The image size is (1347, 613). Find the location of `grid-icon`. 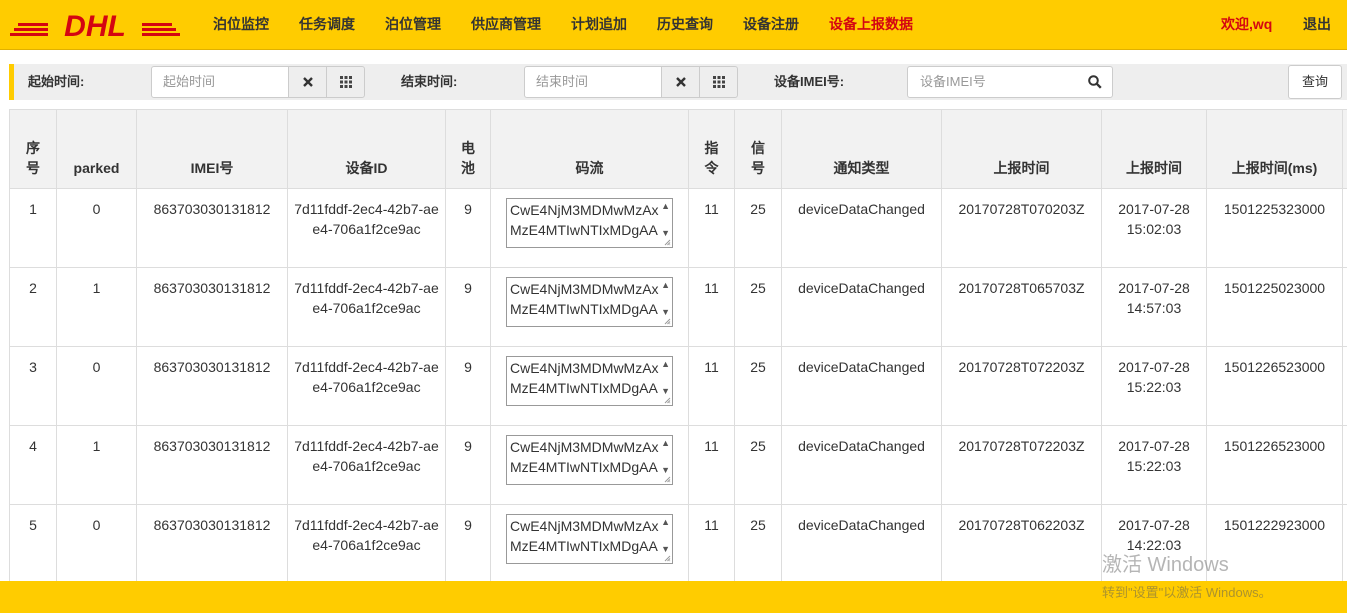

grid-icon is located at coordinates (345, 82).